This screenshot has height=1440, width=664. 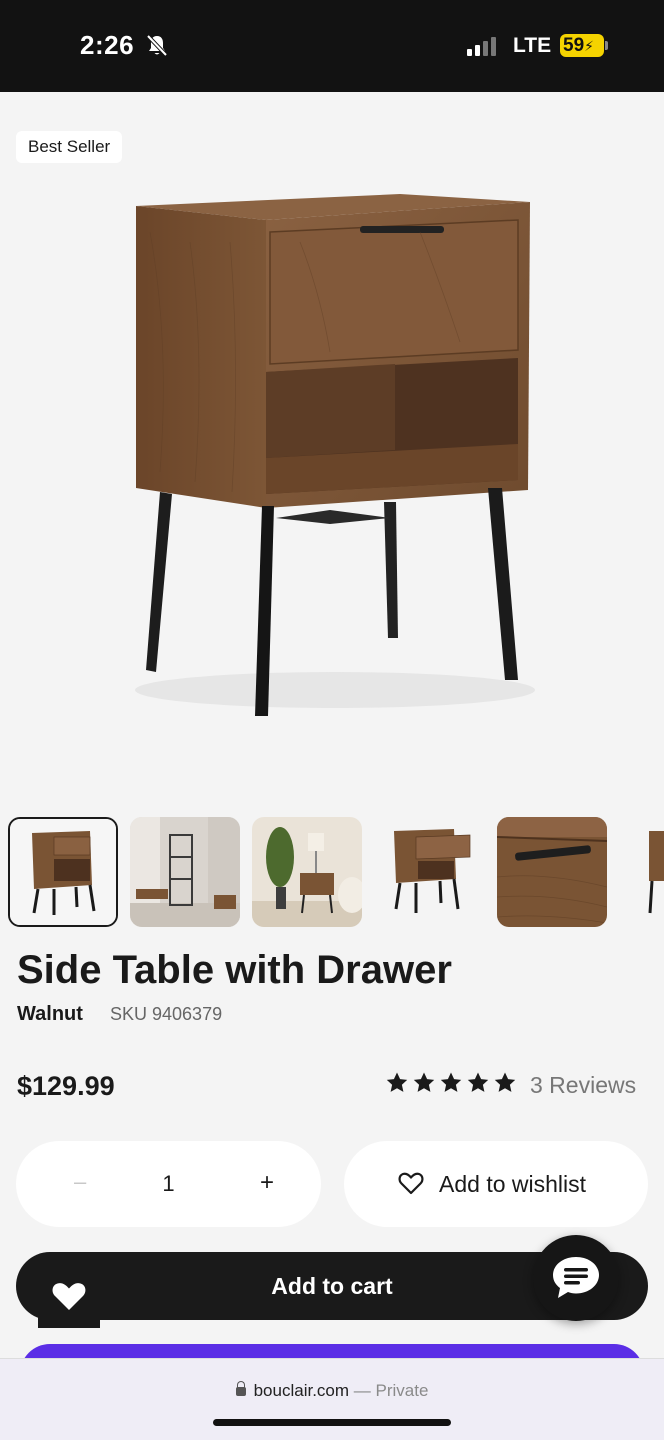 What do you see at coordinates (66, 1086) in the screenshot?
I see `product-price: $129.99` at bounding box center [66, 1086].